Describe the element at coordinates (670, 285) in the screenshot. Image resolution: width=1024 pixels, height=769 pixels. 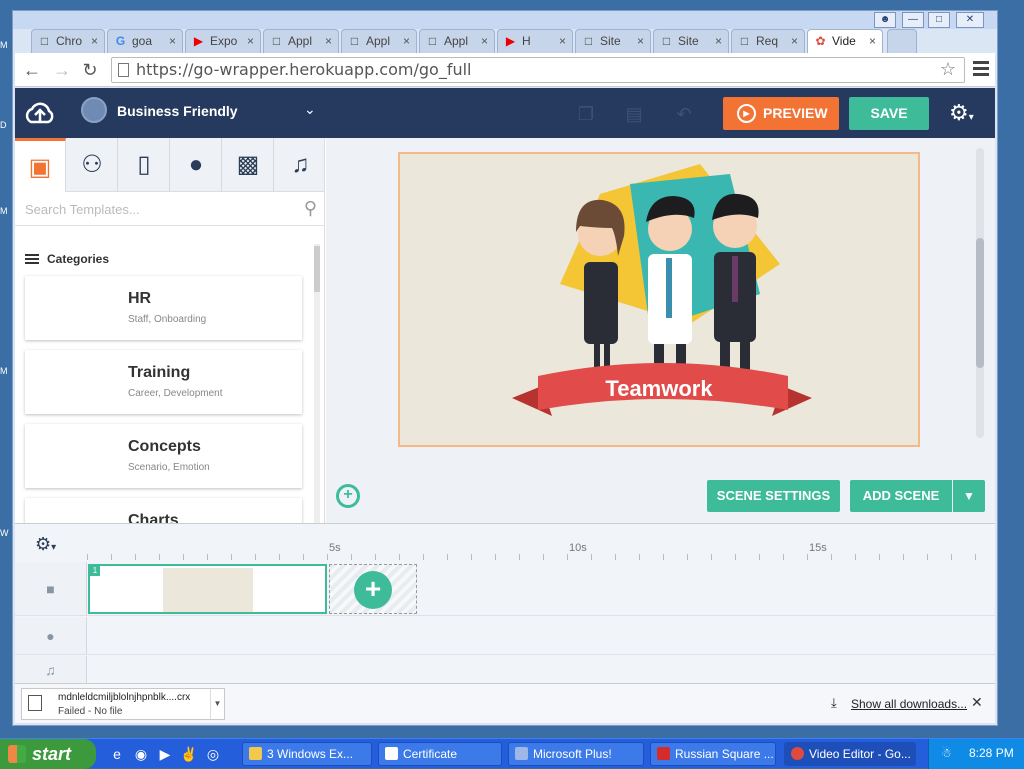
I see `center-man-figure` at that location.